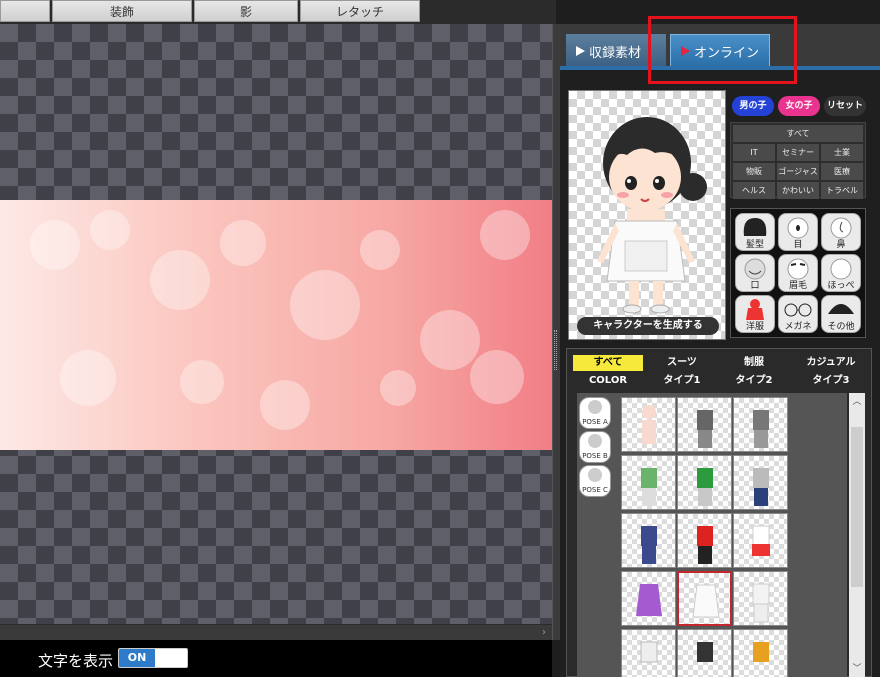  Describe the element at coordinates (753, 106) in the screenshot. I see `boy-button: 男の子` at that location.